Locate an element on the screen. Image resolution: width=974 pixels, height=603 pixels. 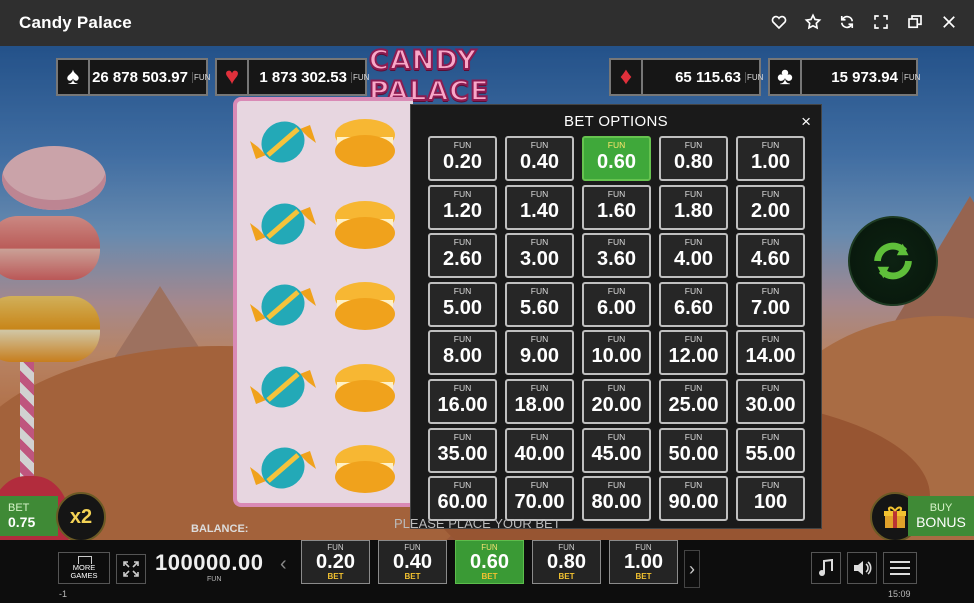
bet-option-value: 18.00 is located at coordinates (539, 404).